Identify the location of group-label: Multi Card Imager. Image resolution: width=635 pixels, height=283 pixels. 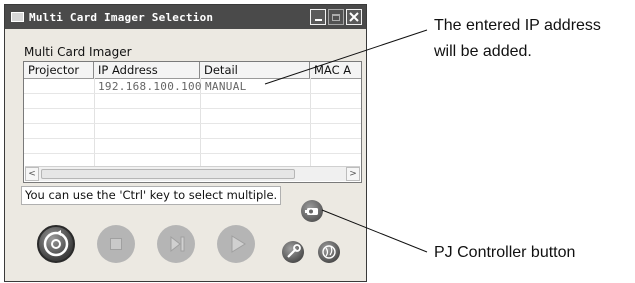
(78, 52).